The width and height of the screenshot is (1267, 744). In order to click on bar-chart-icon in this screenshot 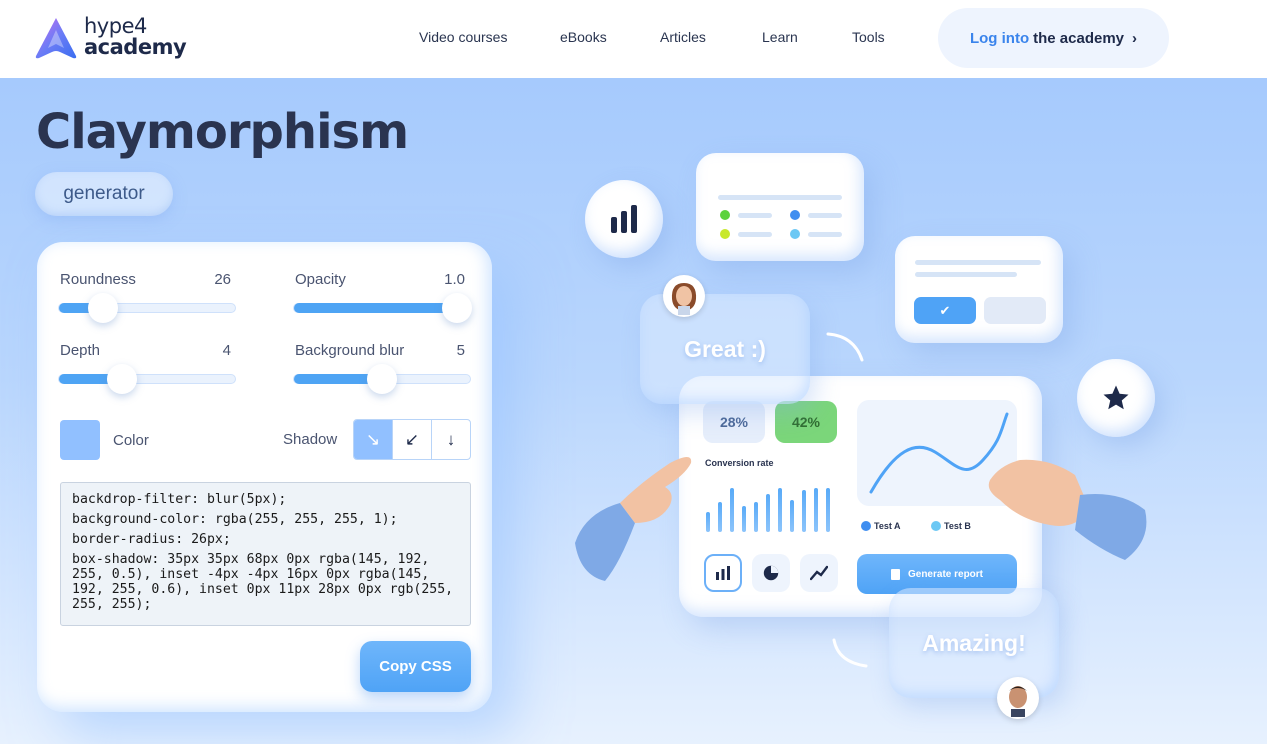, I will do `click(624, 219)`.